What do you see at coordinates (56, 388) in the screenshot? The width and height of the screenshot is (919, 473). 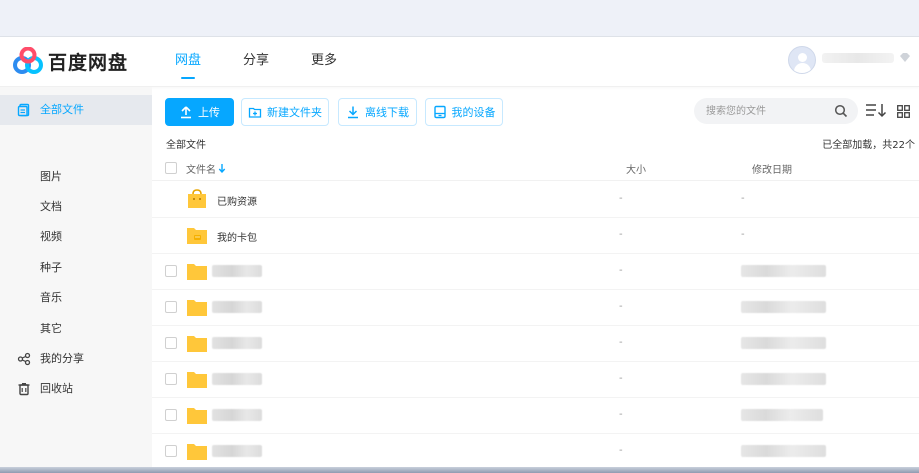 I see `sidebar-item-label: 回收站` at bounding box center [56, 388].